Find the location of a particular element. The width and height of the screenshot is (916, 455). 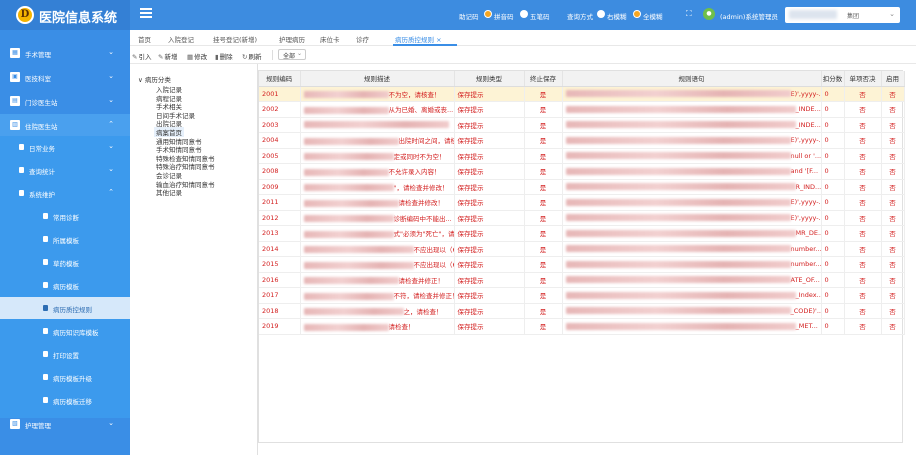

edit-button: ▦修改 is located at coordinates (197, 56).